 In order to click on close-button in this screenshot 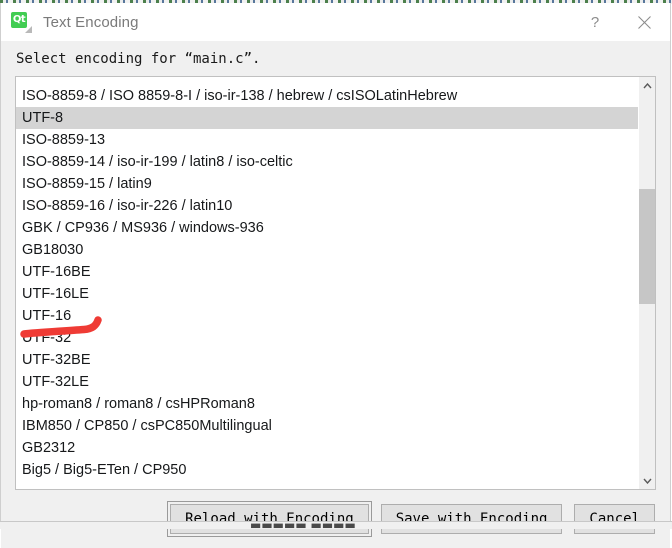, I will do `click(644, 22)`.